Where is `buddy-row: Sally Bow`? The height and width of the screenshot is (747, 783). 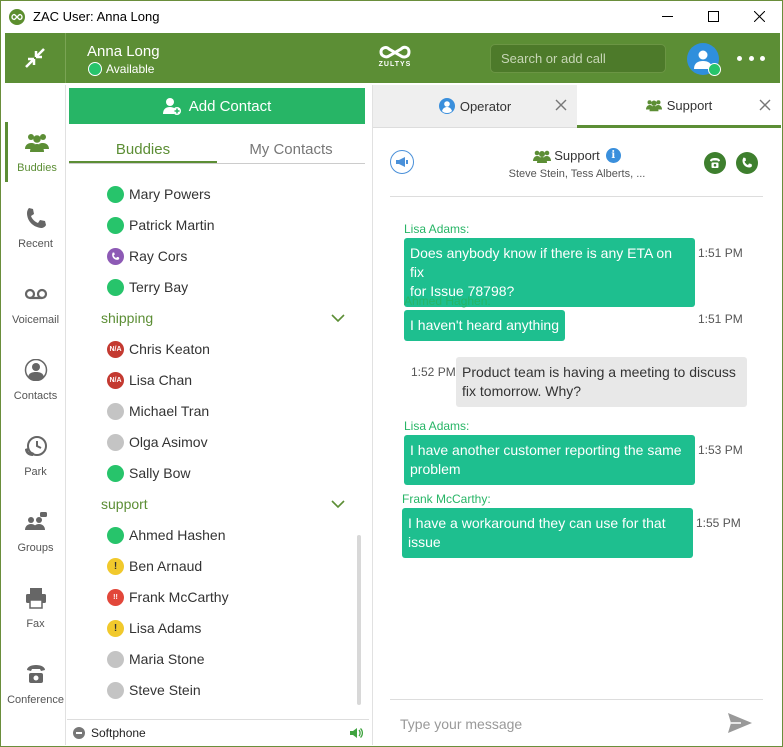 buddy-row: Sally Bow is located at coordinates (148, 473).